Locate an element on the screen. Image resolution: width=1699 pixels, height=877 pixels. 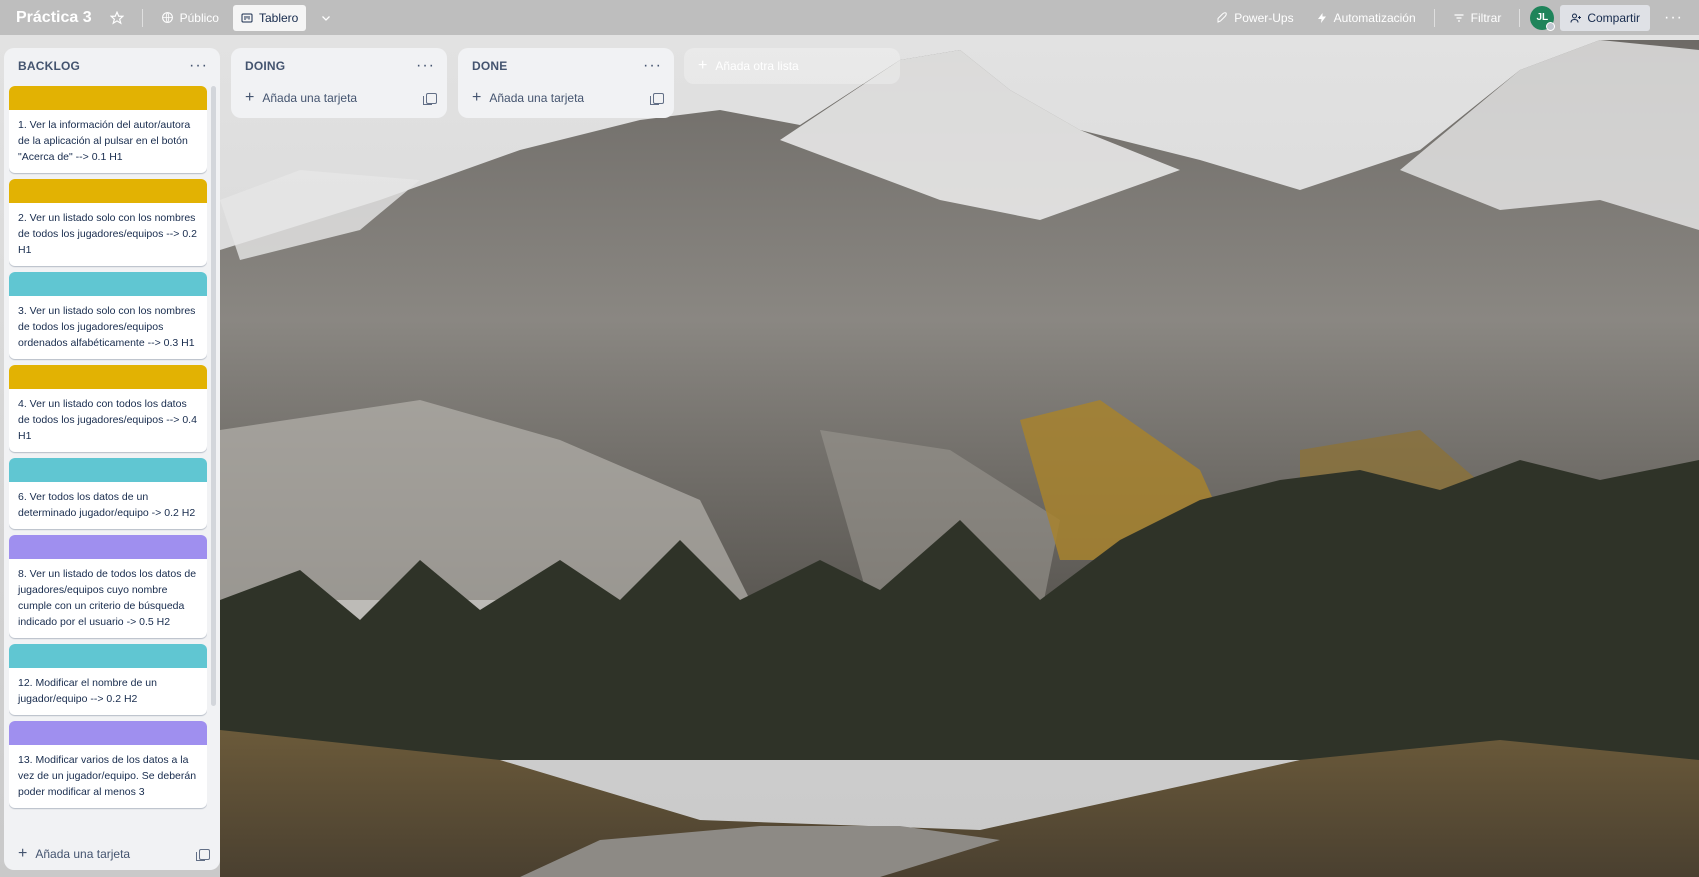
list-header: DONE ··· is located at coordinates (566, 66).